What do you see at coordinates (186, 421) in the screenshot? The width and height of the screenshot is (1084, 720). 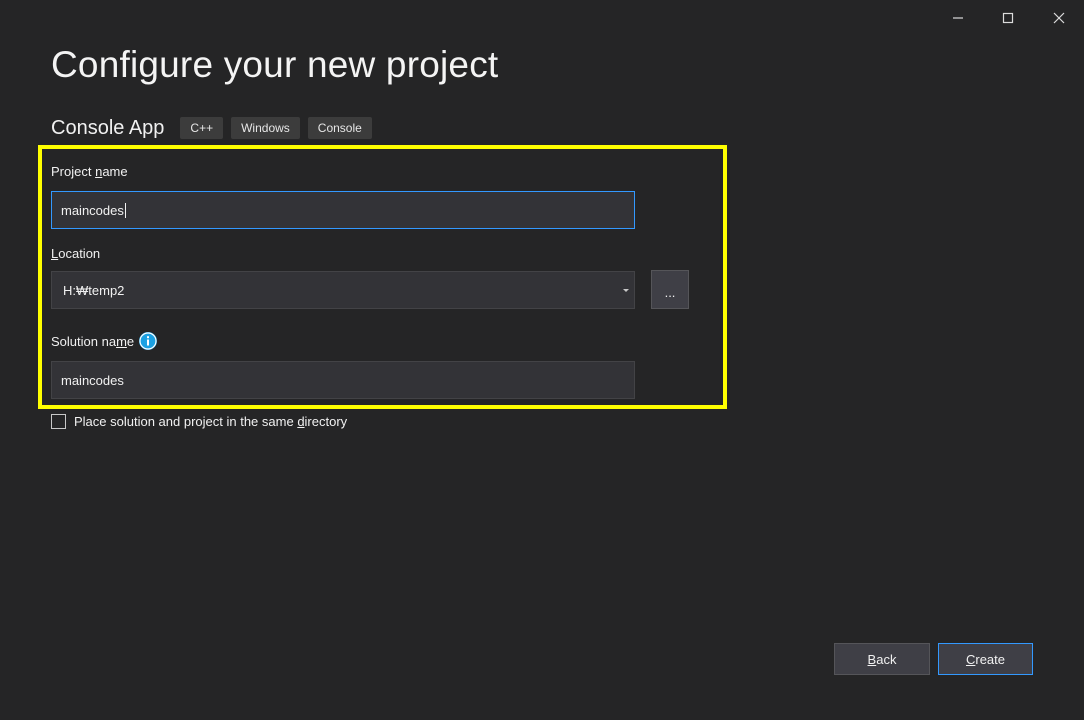 I see `same-directory-label-text: Place solution and project in the same` at bounding box center [186, 421].